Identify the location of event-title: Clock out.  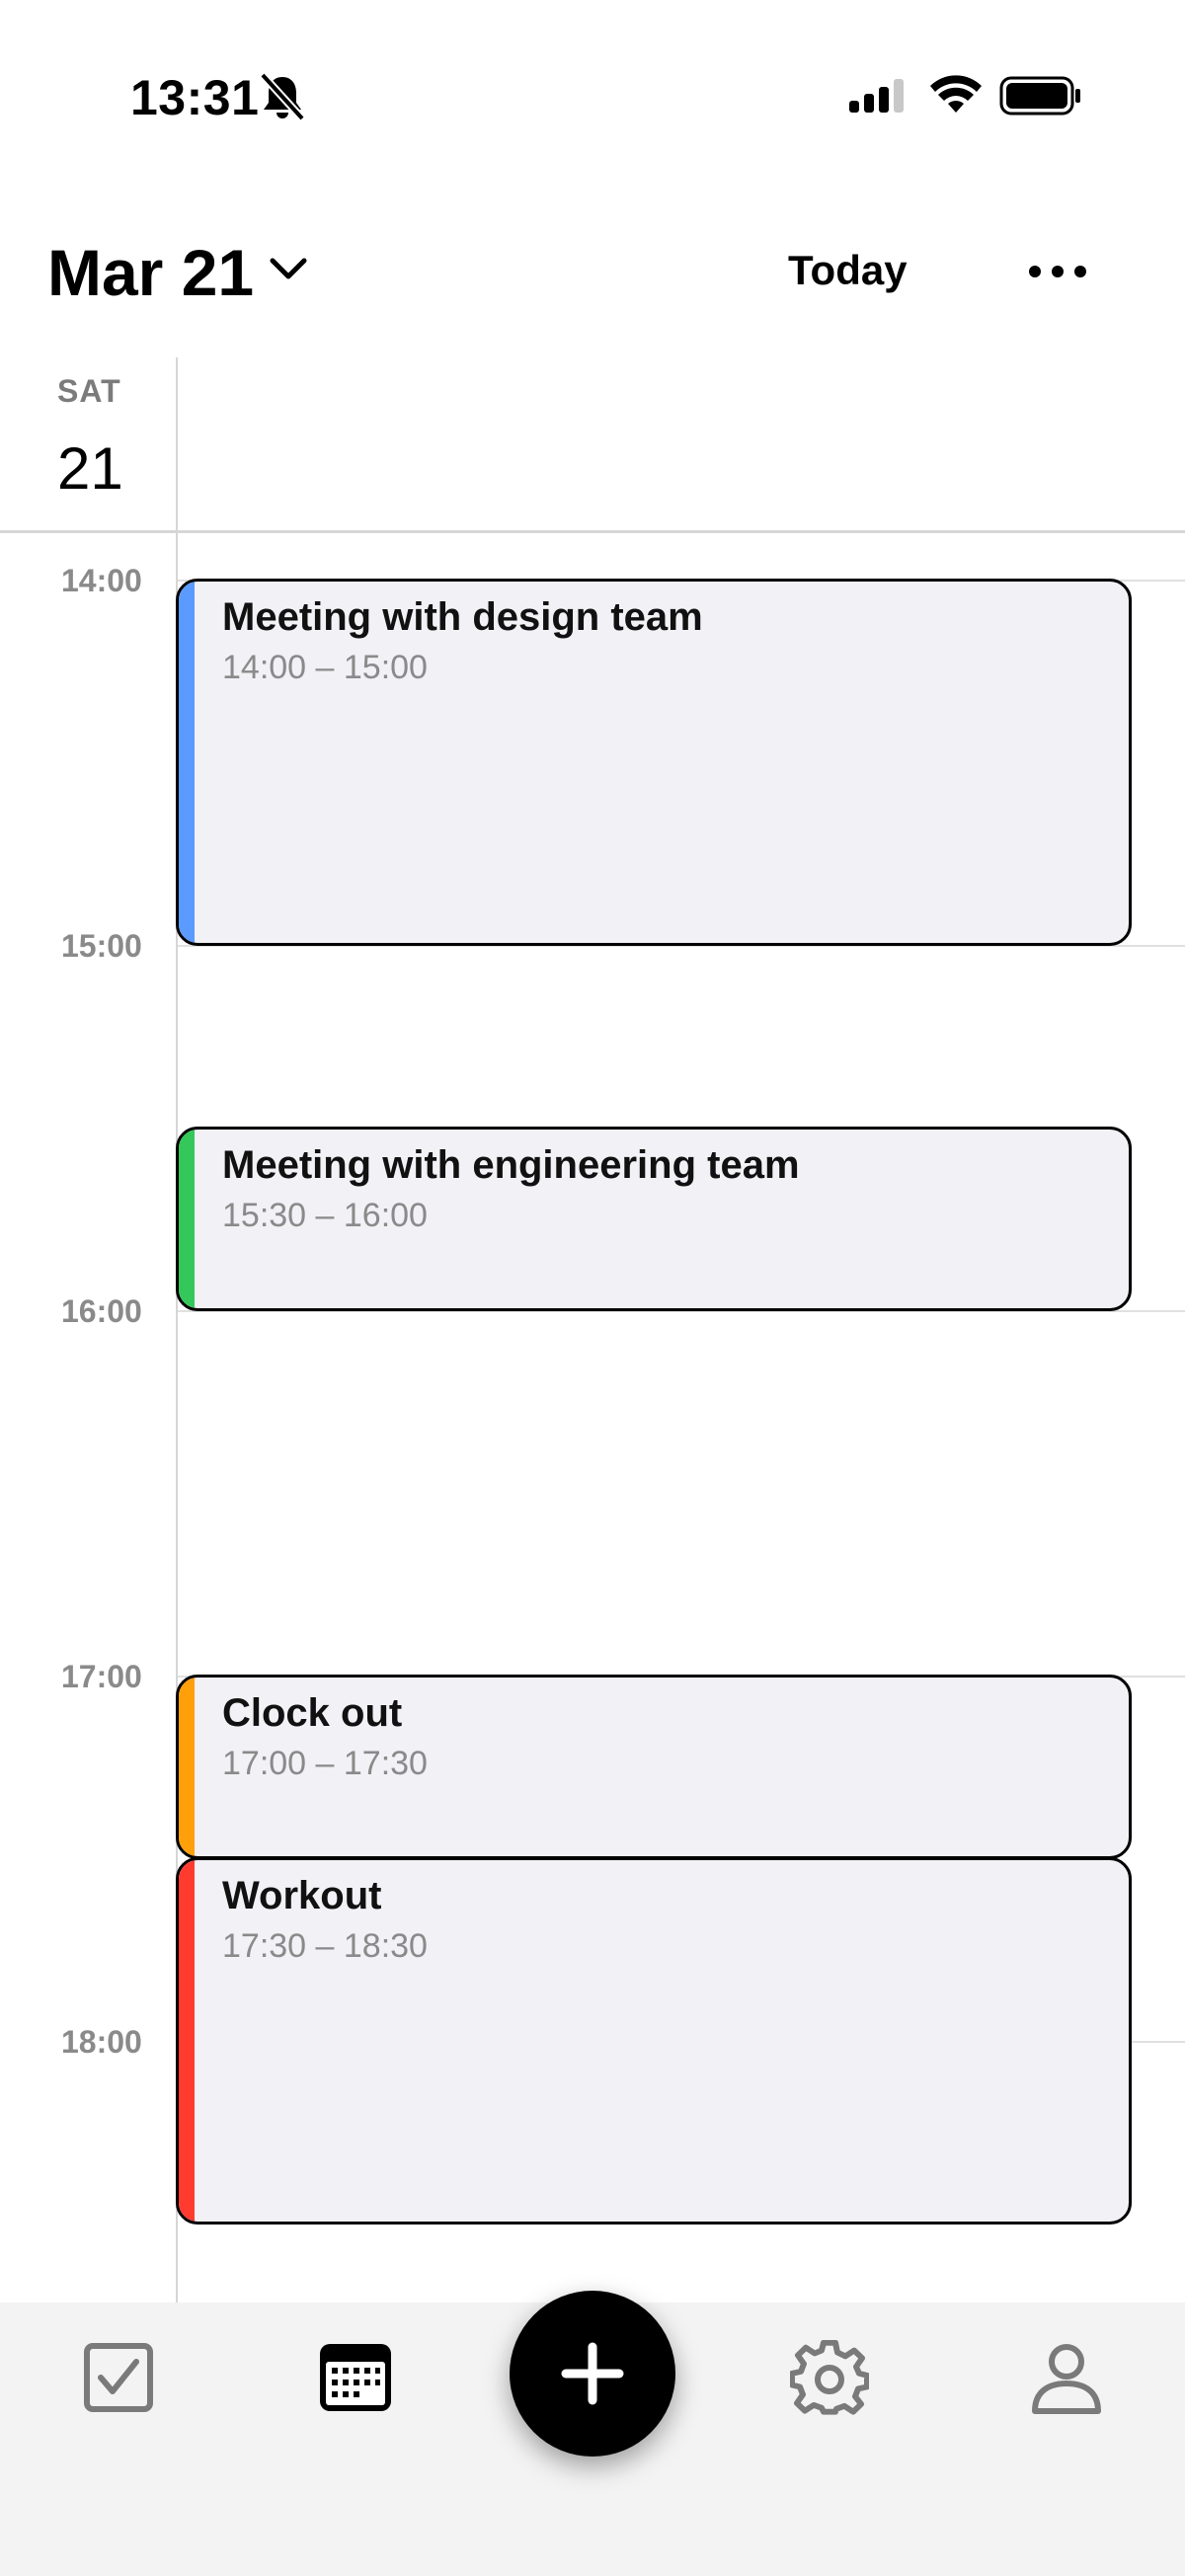
(313, 1713).